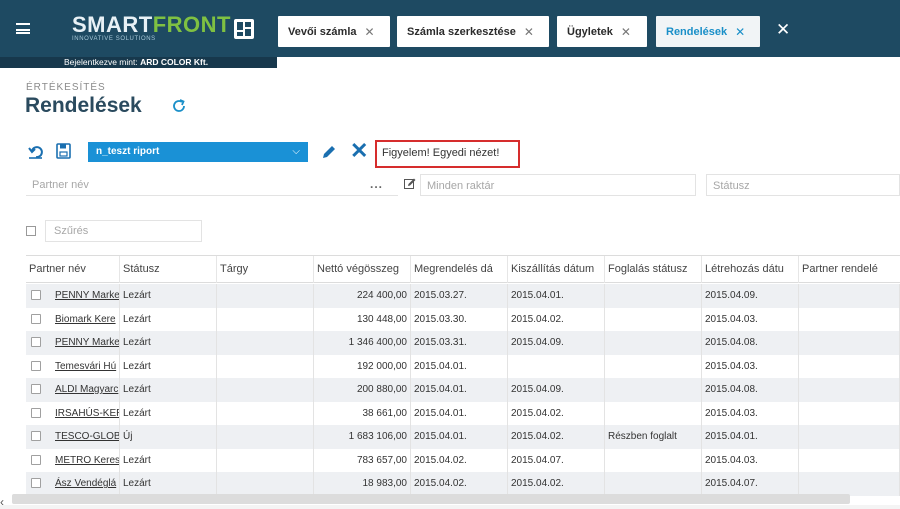 The height and width of the screenshot is (509, 900). I want to click on column-created-date: Létrehozás dátu, so click(750, 269).